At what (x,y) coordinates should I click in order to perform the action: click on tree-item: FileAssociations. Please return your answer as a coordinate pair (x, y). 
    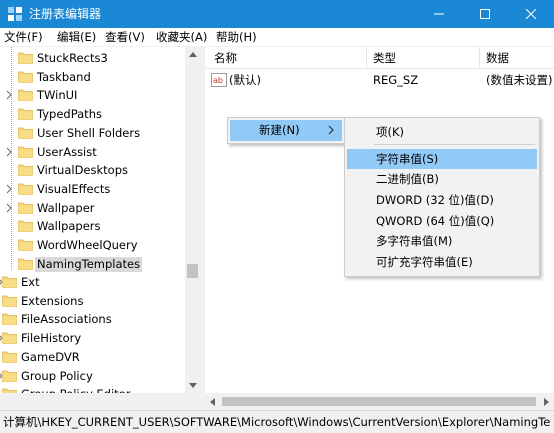
    Looking at the image, I should click on (92, 319).